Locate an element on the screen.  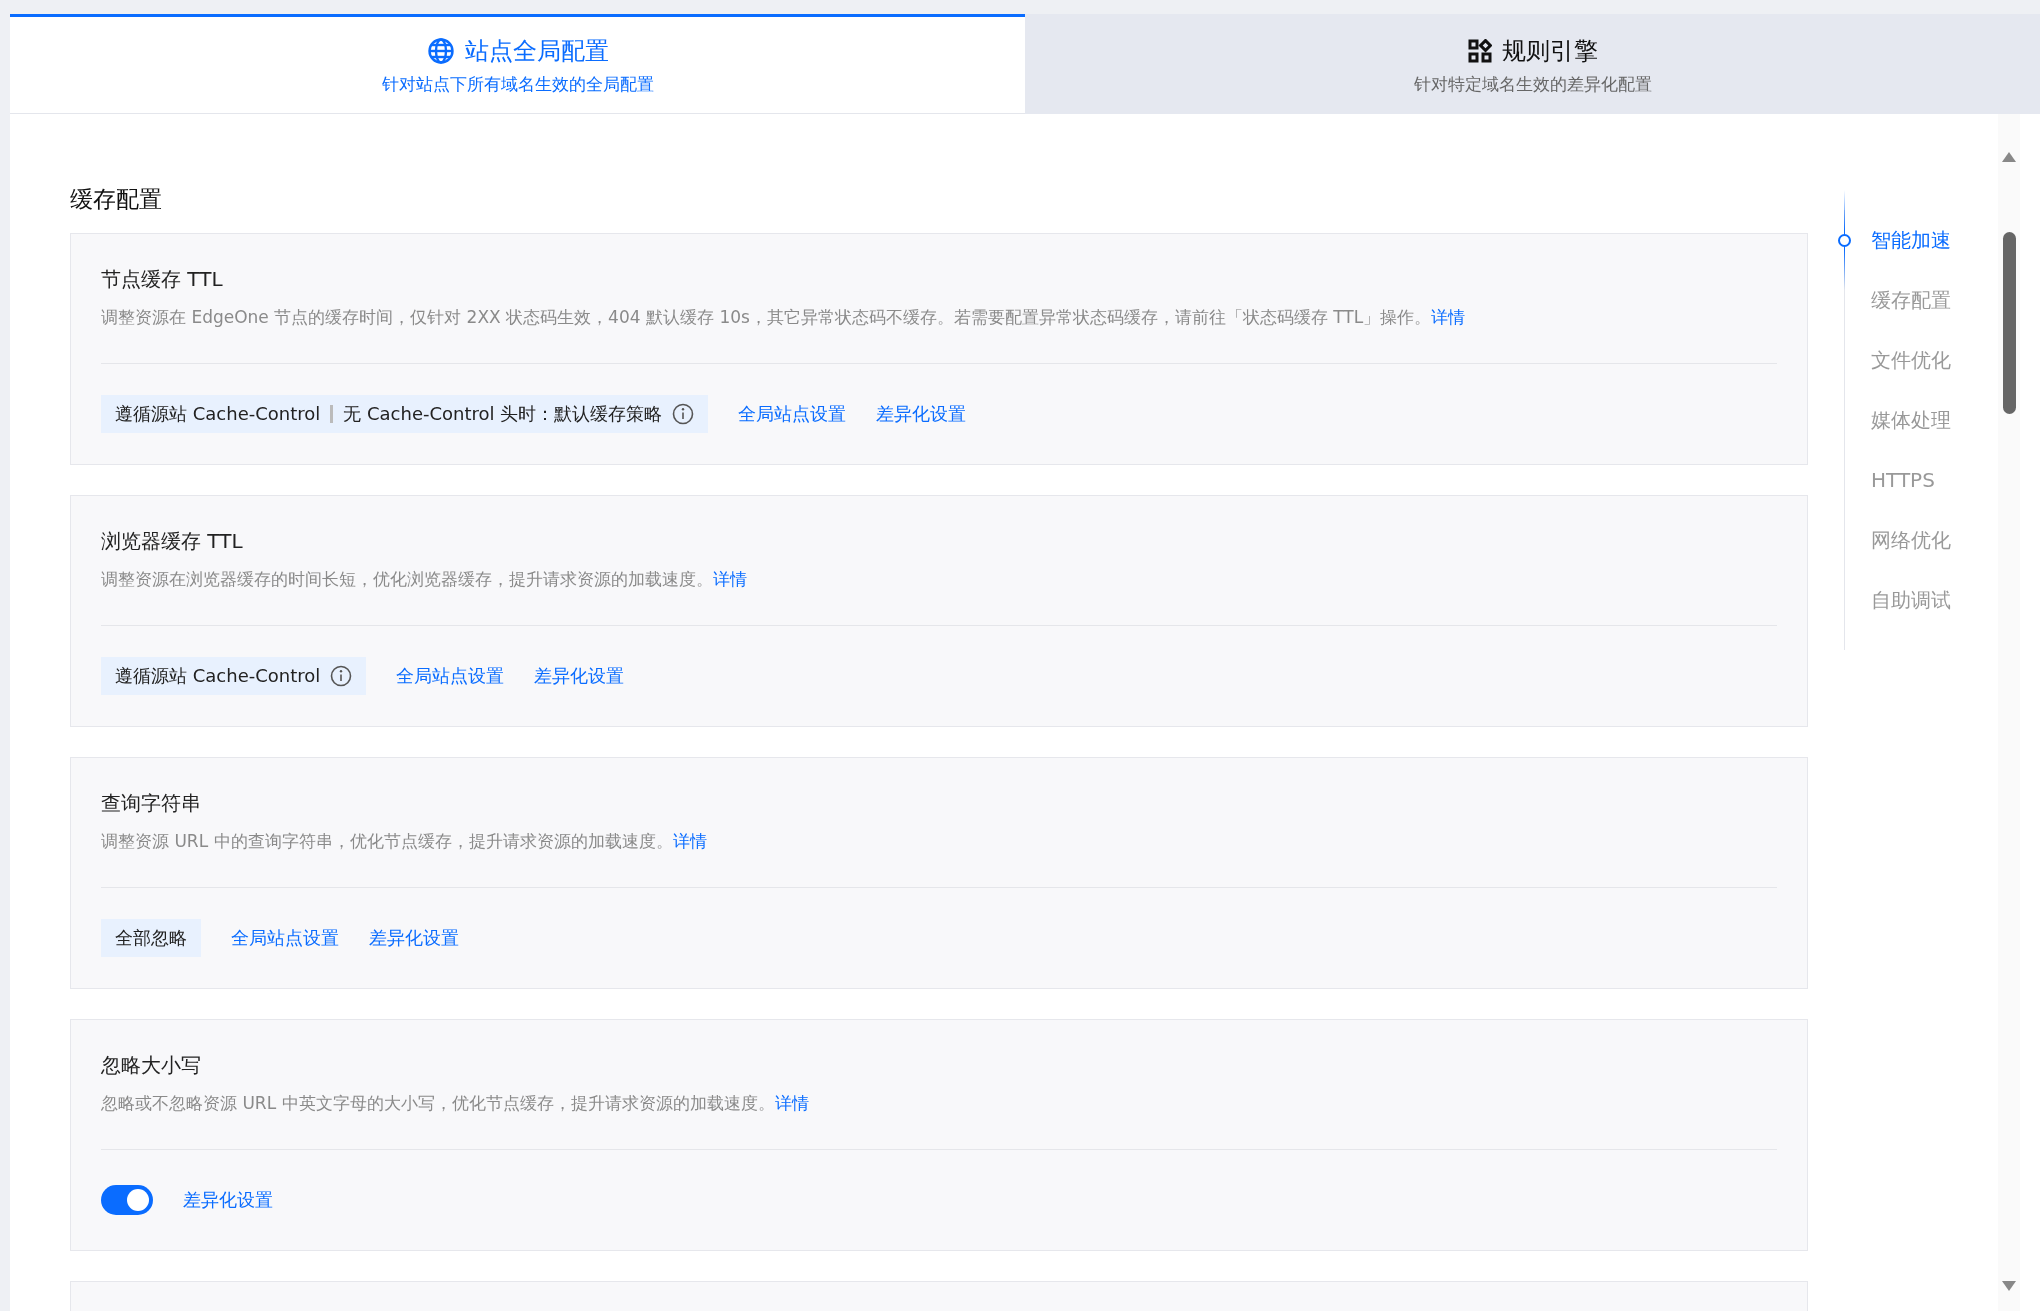
card-title: 节点缓存 TTL is located at coordinates (162, 279).